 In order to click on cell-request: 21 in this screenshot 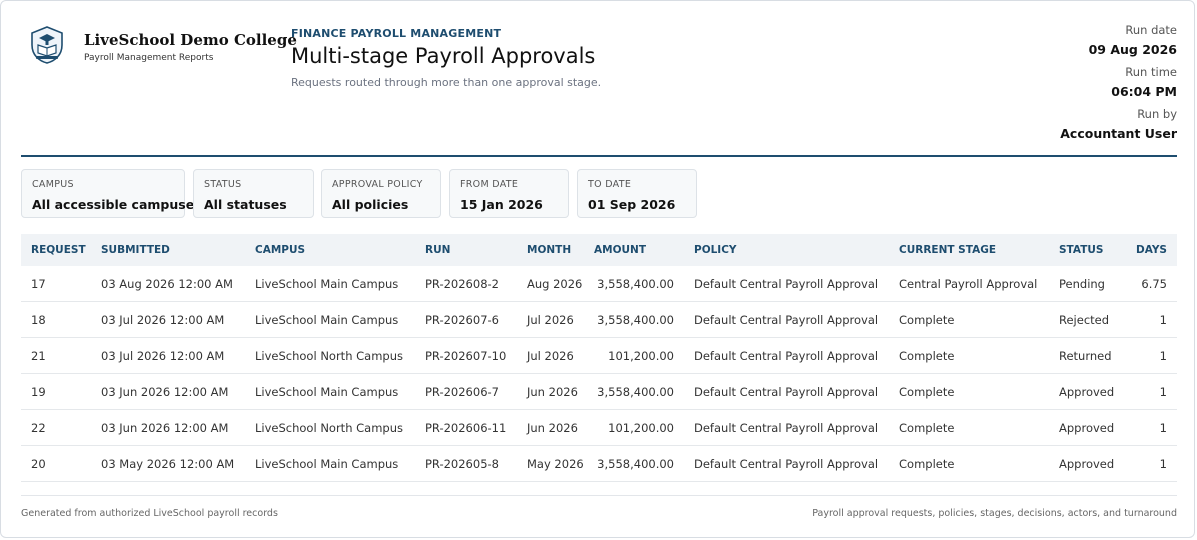, I will do `click(56, 355)`.